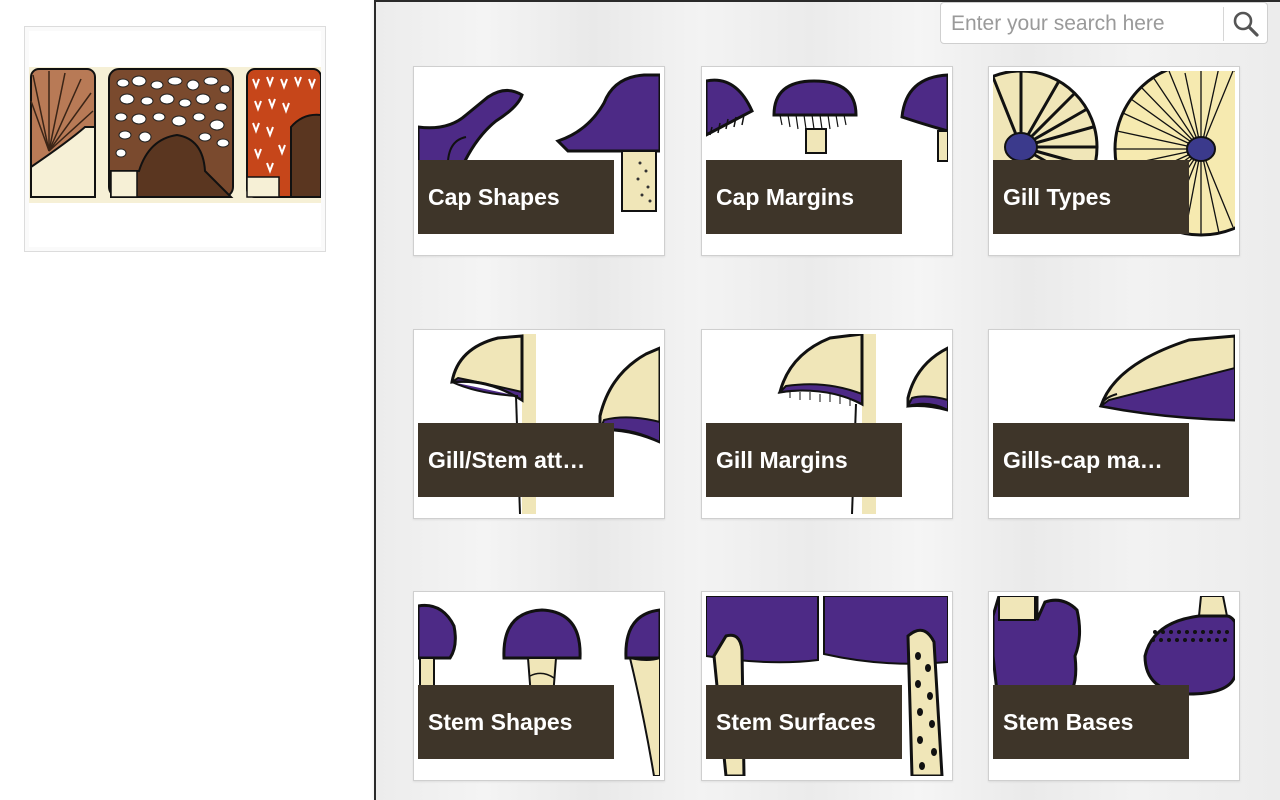  I want to click on category-tile-cap-shapes: Cap Shapes, so click(539, 161).